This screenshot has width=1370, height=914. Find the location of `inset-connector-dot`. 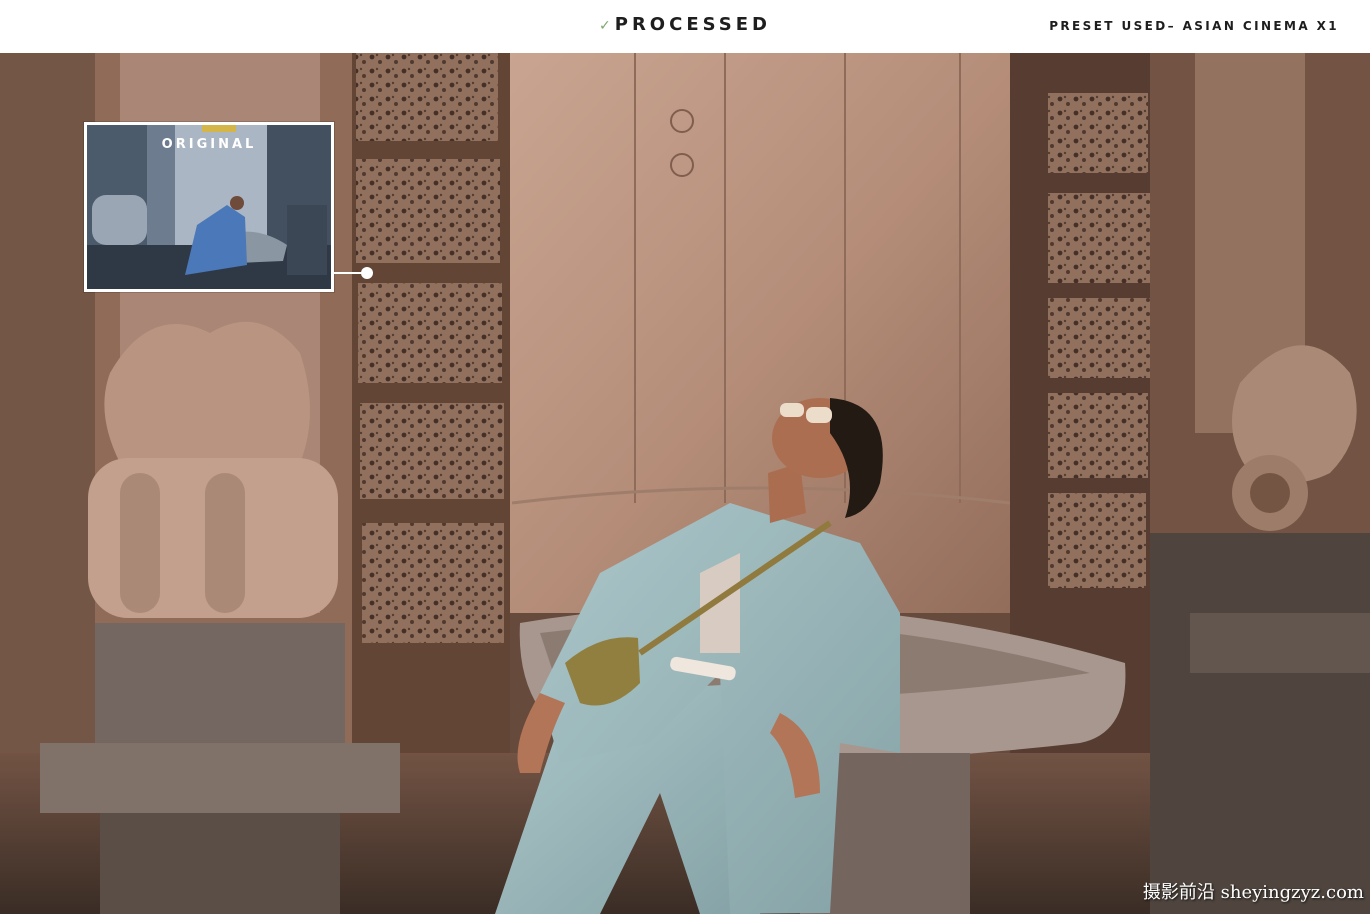

inset-connector-dot is located at coordinates (367, 273).